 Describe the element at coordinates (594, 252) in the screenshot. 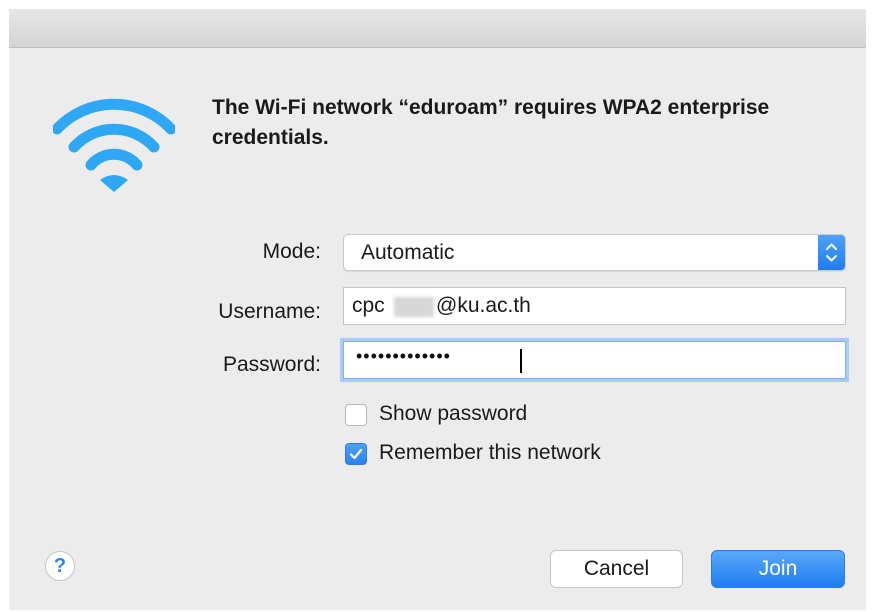

I see `mode-select: Automatic` at that location.